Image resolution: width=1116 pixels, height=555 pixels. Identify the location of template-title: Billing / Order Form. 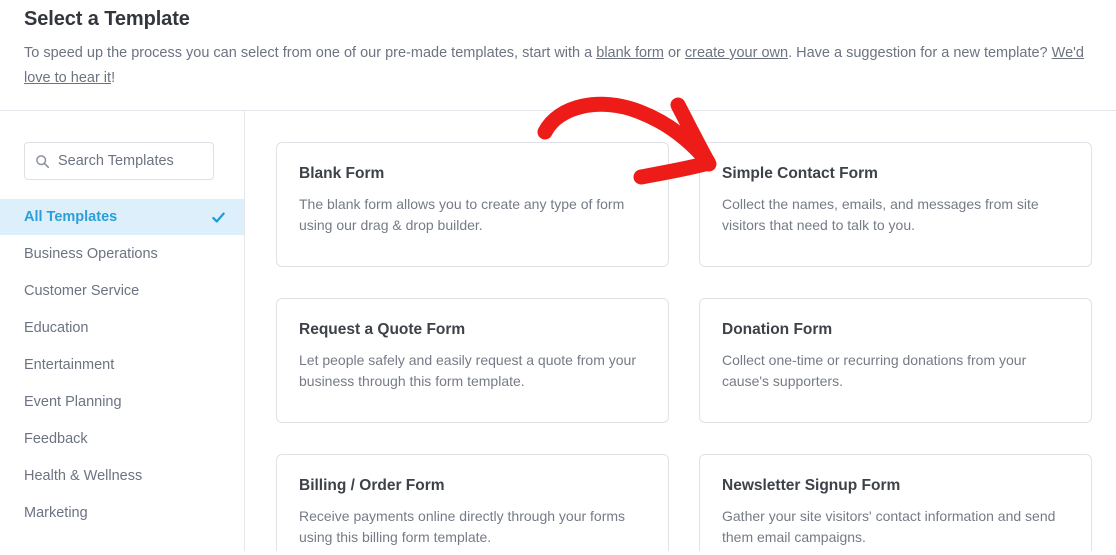
(372, 485).